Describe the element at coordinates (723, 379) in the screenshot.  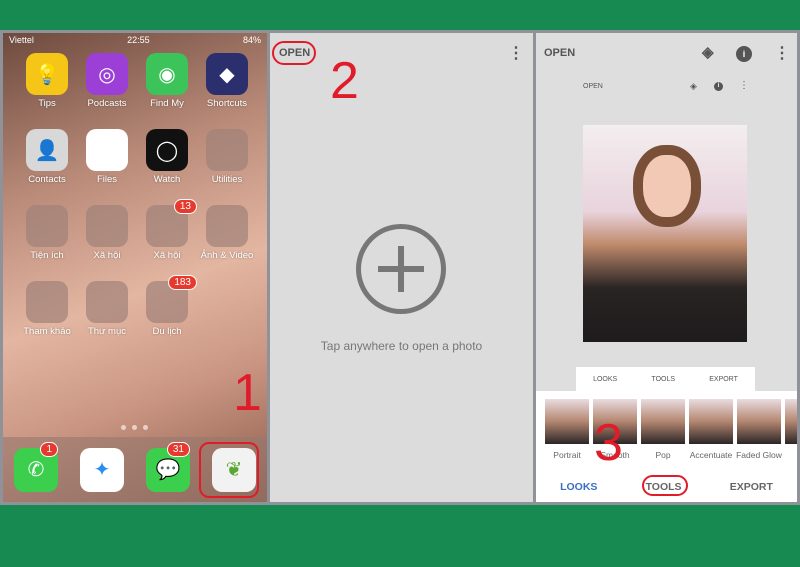
I see `tab-export: EXPORT` at that location.